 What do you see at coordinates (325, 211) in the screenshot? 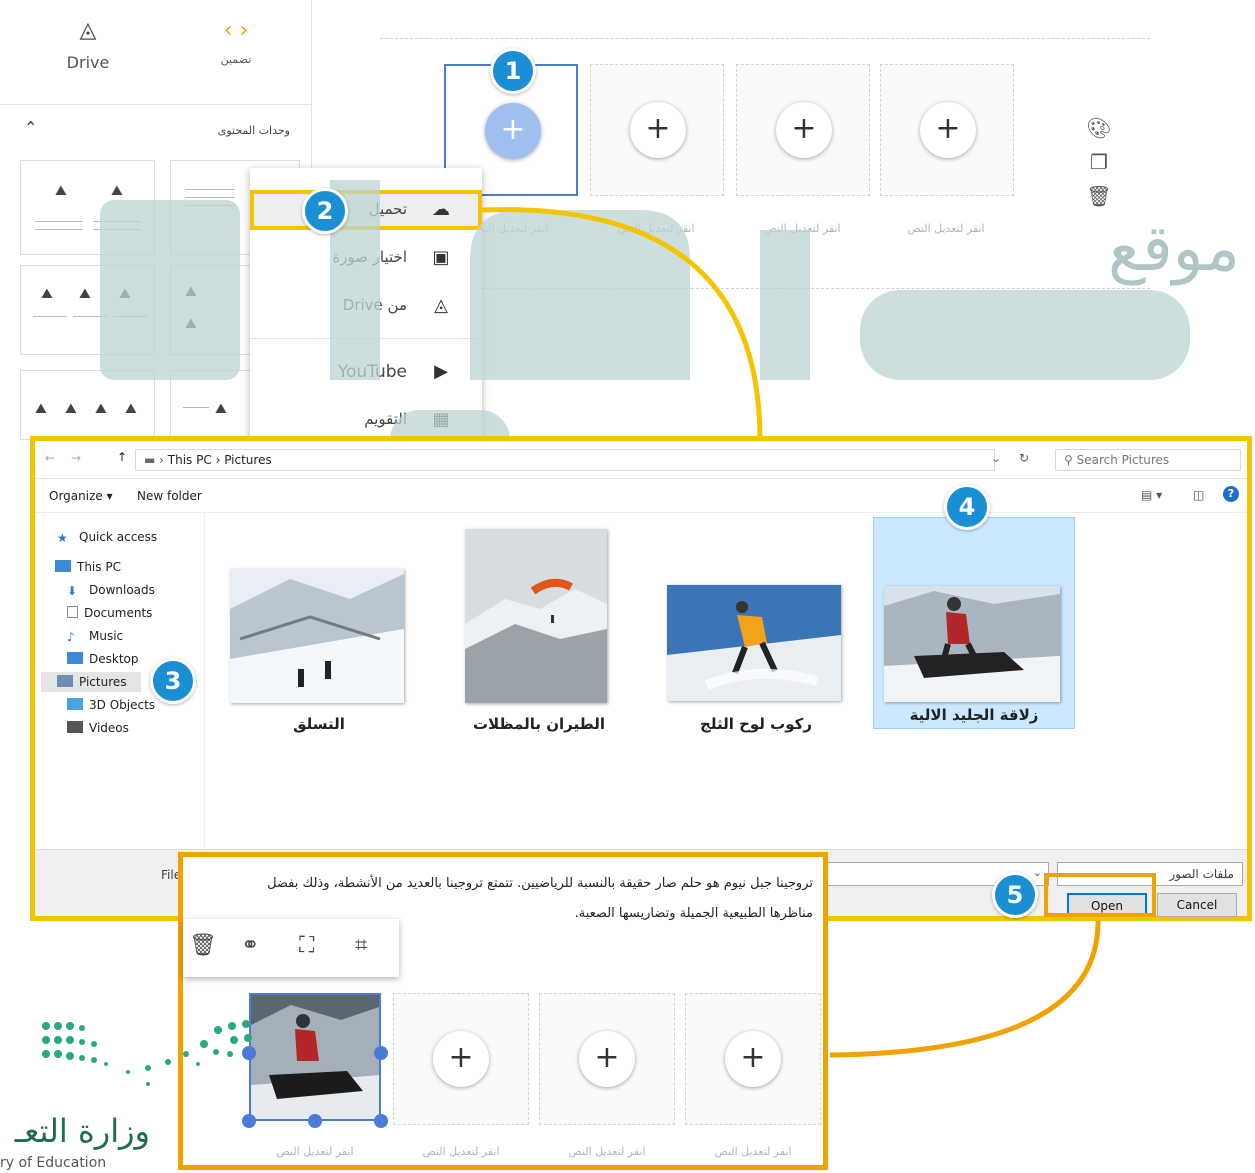
I see `step-badge-2: 2` at bounding box center [325, 211].